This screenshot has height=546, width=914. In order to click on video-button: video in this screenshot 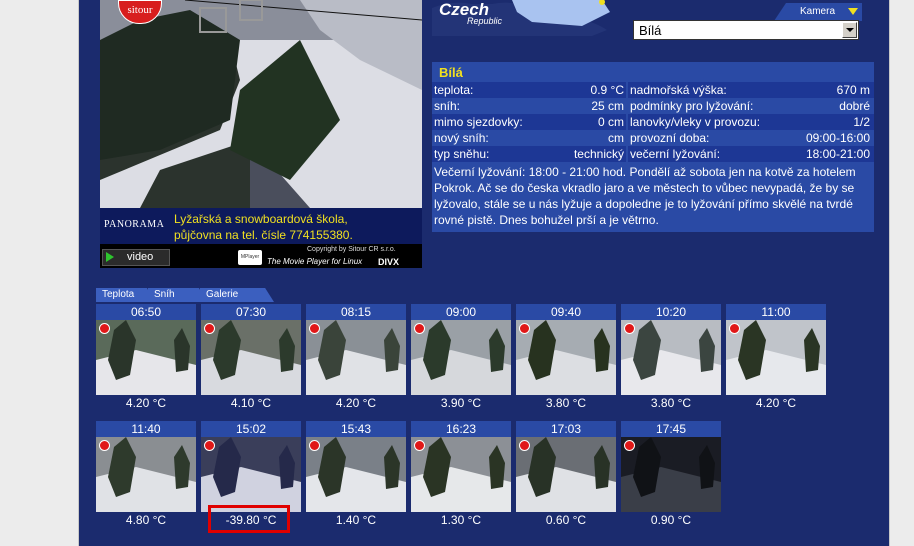, I will do `click(136, 257)`.